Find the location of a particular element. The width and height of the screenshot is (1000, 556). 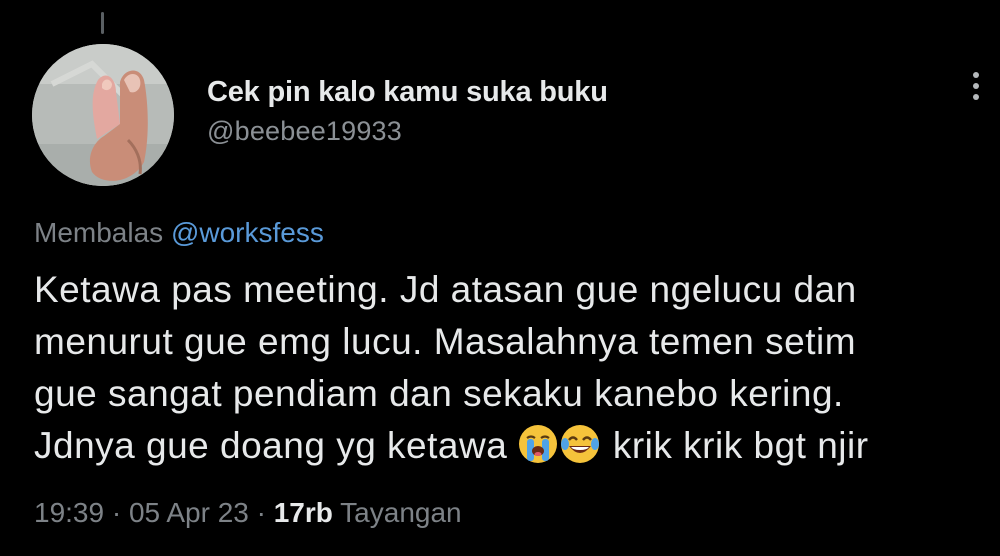

tweet-text-segment: krik krik bgt njir is located at coordinates (740, 445).